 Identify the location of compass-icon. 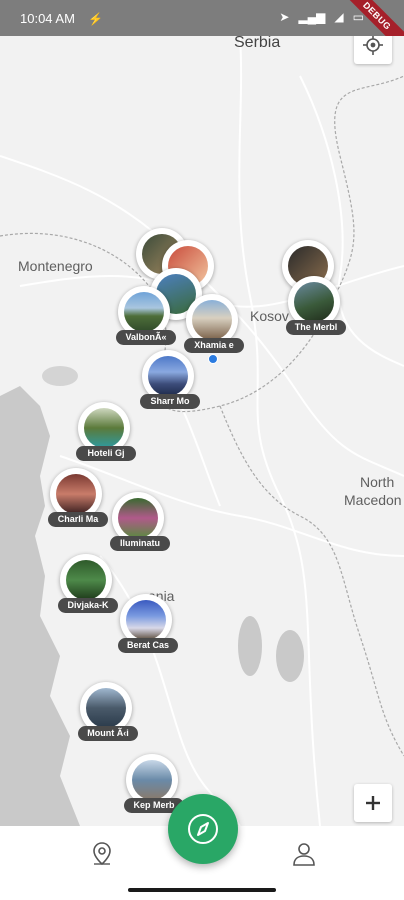
(203, 829).